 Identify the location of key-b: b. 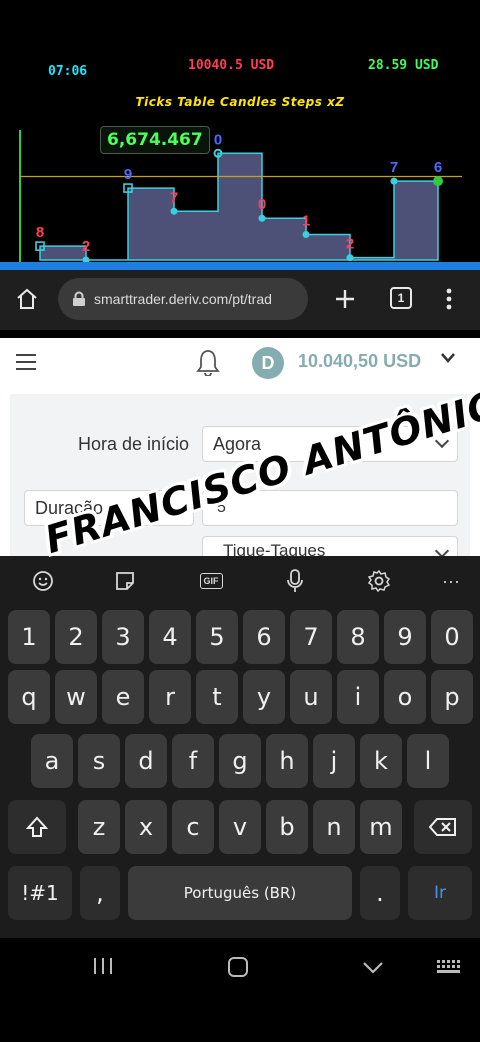
(287, 827).